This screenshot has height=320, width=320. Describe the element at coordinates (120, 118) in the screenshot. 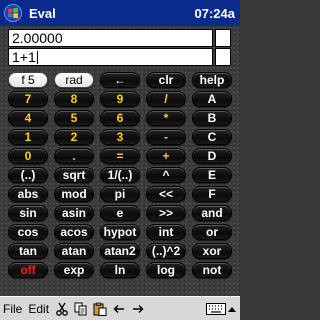

I see `key-6: 6` at that location.